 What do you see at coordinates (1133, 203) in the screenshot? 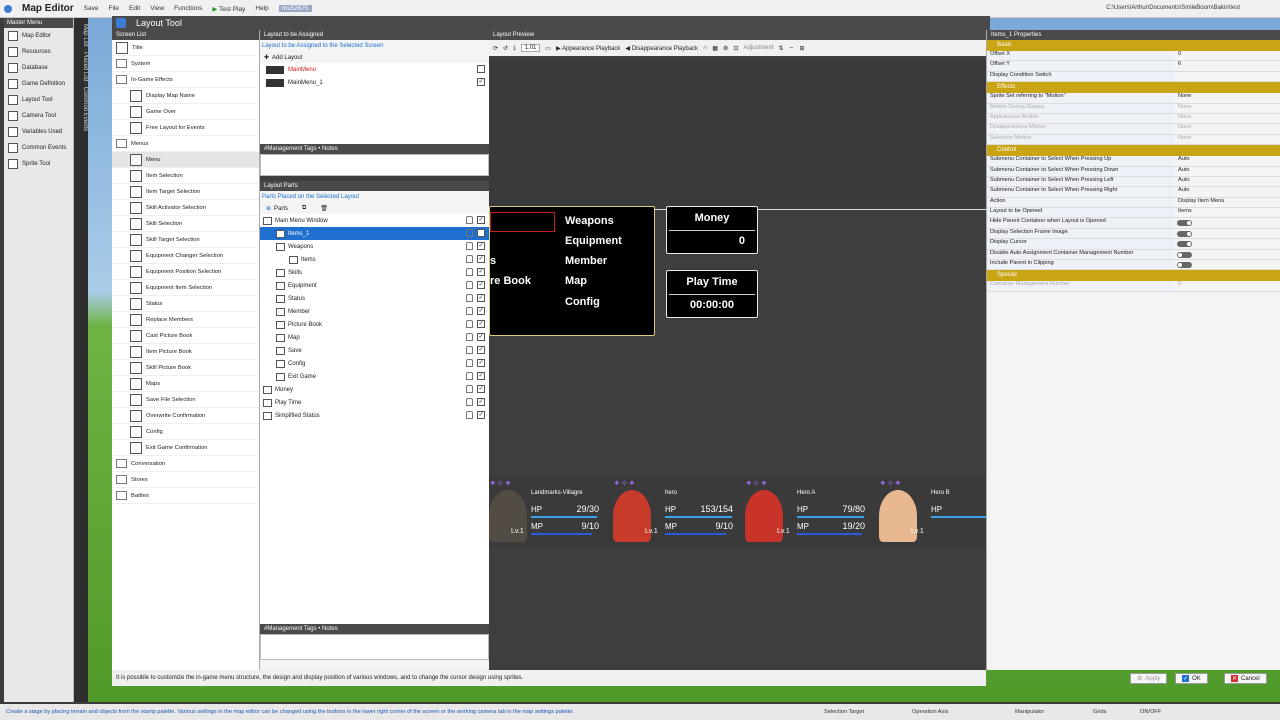
I see `prop-action: Action Display Item Menu` at bounding box center [1133, 203].